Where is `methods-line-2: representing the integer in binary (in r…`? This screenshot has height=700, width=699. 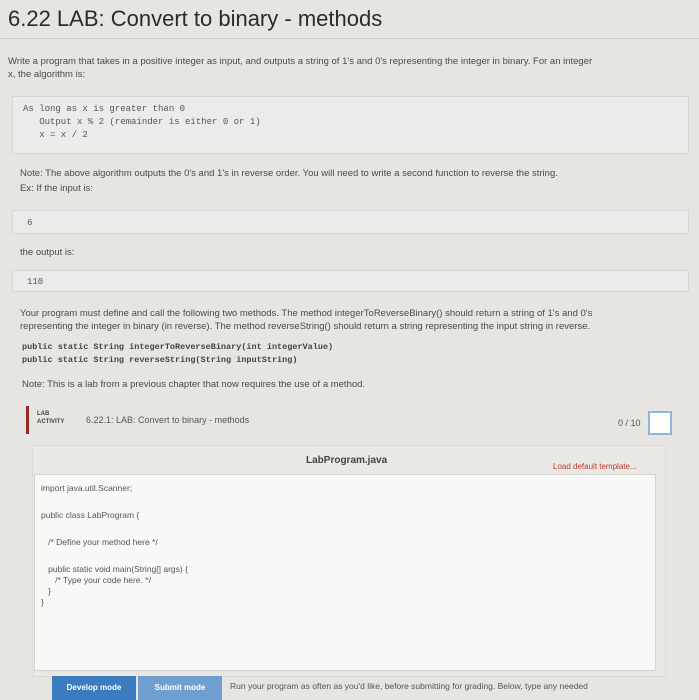
methods-line-2: representing the integer in binary (in r… is located at coordinates (305, 326).